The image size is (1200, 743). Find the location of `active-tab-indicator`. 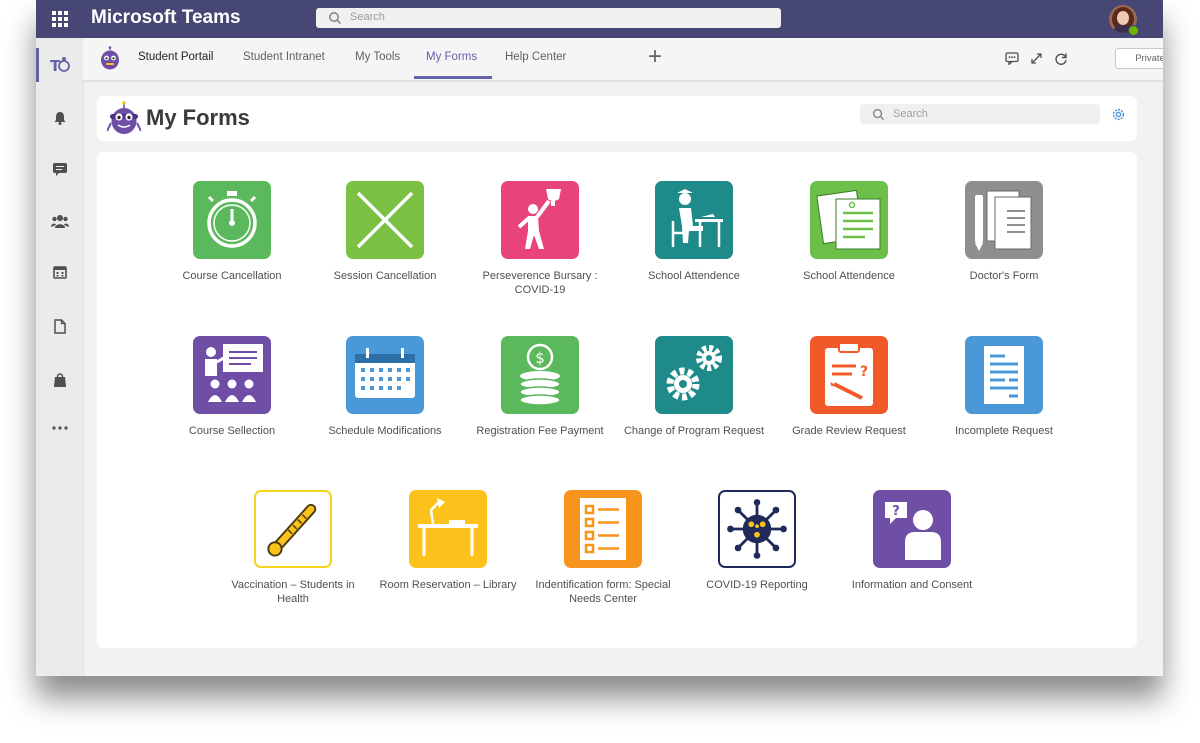

active-tab-indicator is located at coordinates (453, 77).